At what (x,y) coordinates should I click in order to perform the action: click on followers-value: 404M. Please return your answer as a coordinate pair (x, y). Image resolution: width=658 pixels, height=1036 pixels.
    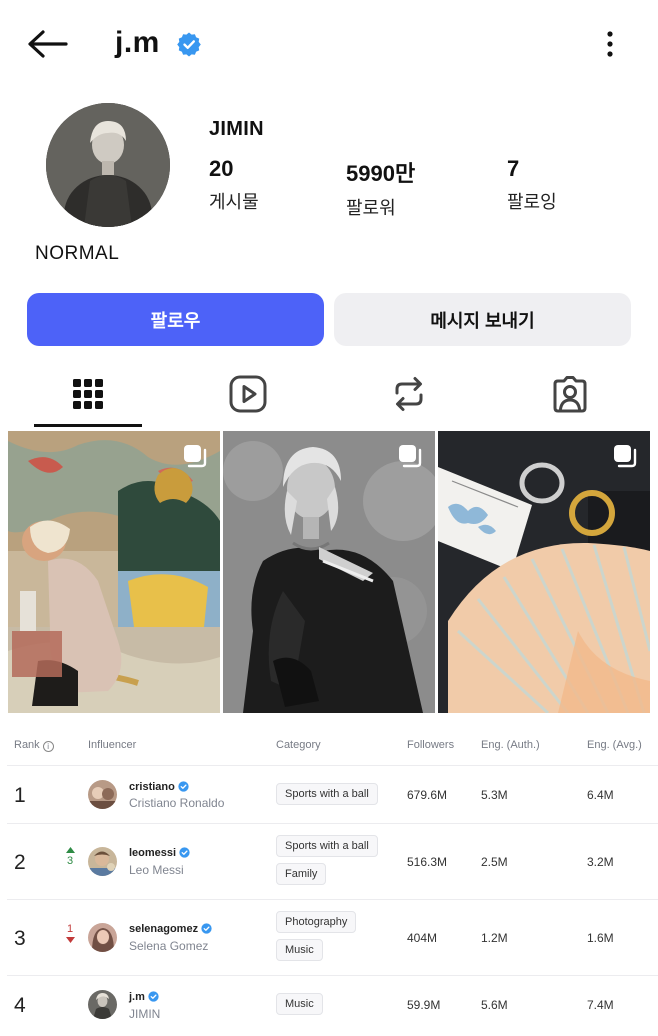
    Looking at the image, I should click on (422, 938).